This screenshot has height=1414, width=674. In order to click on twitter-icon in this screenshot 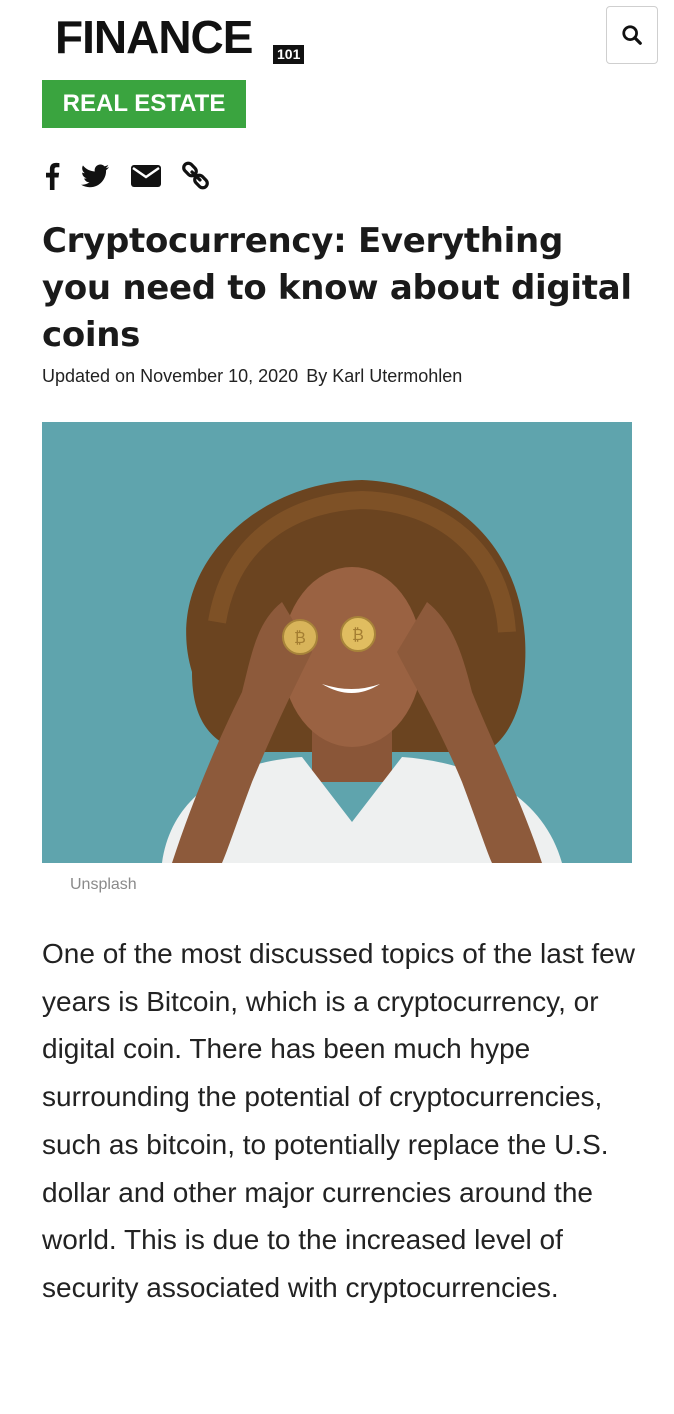, I will do `click(95, 176)`.